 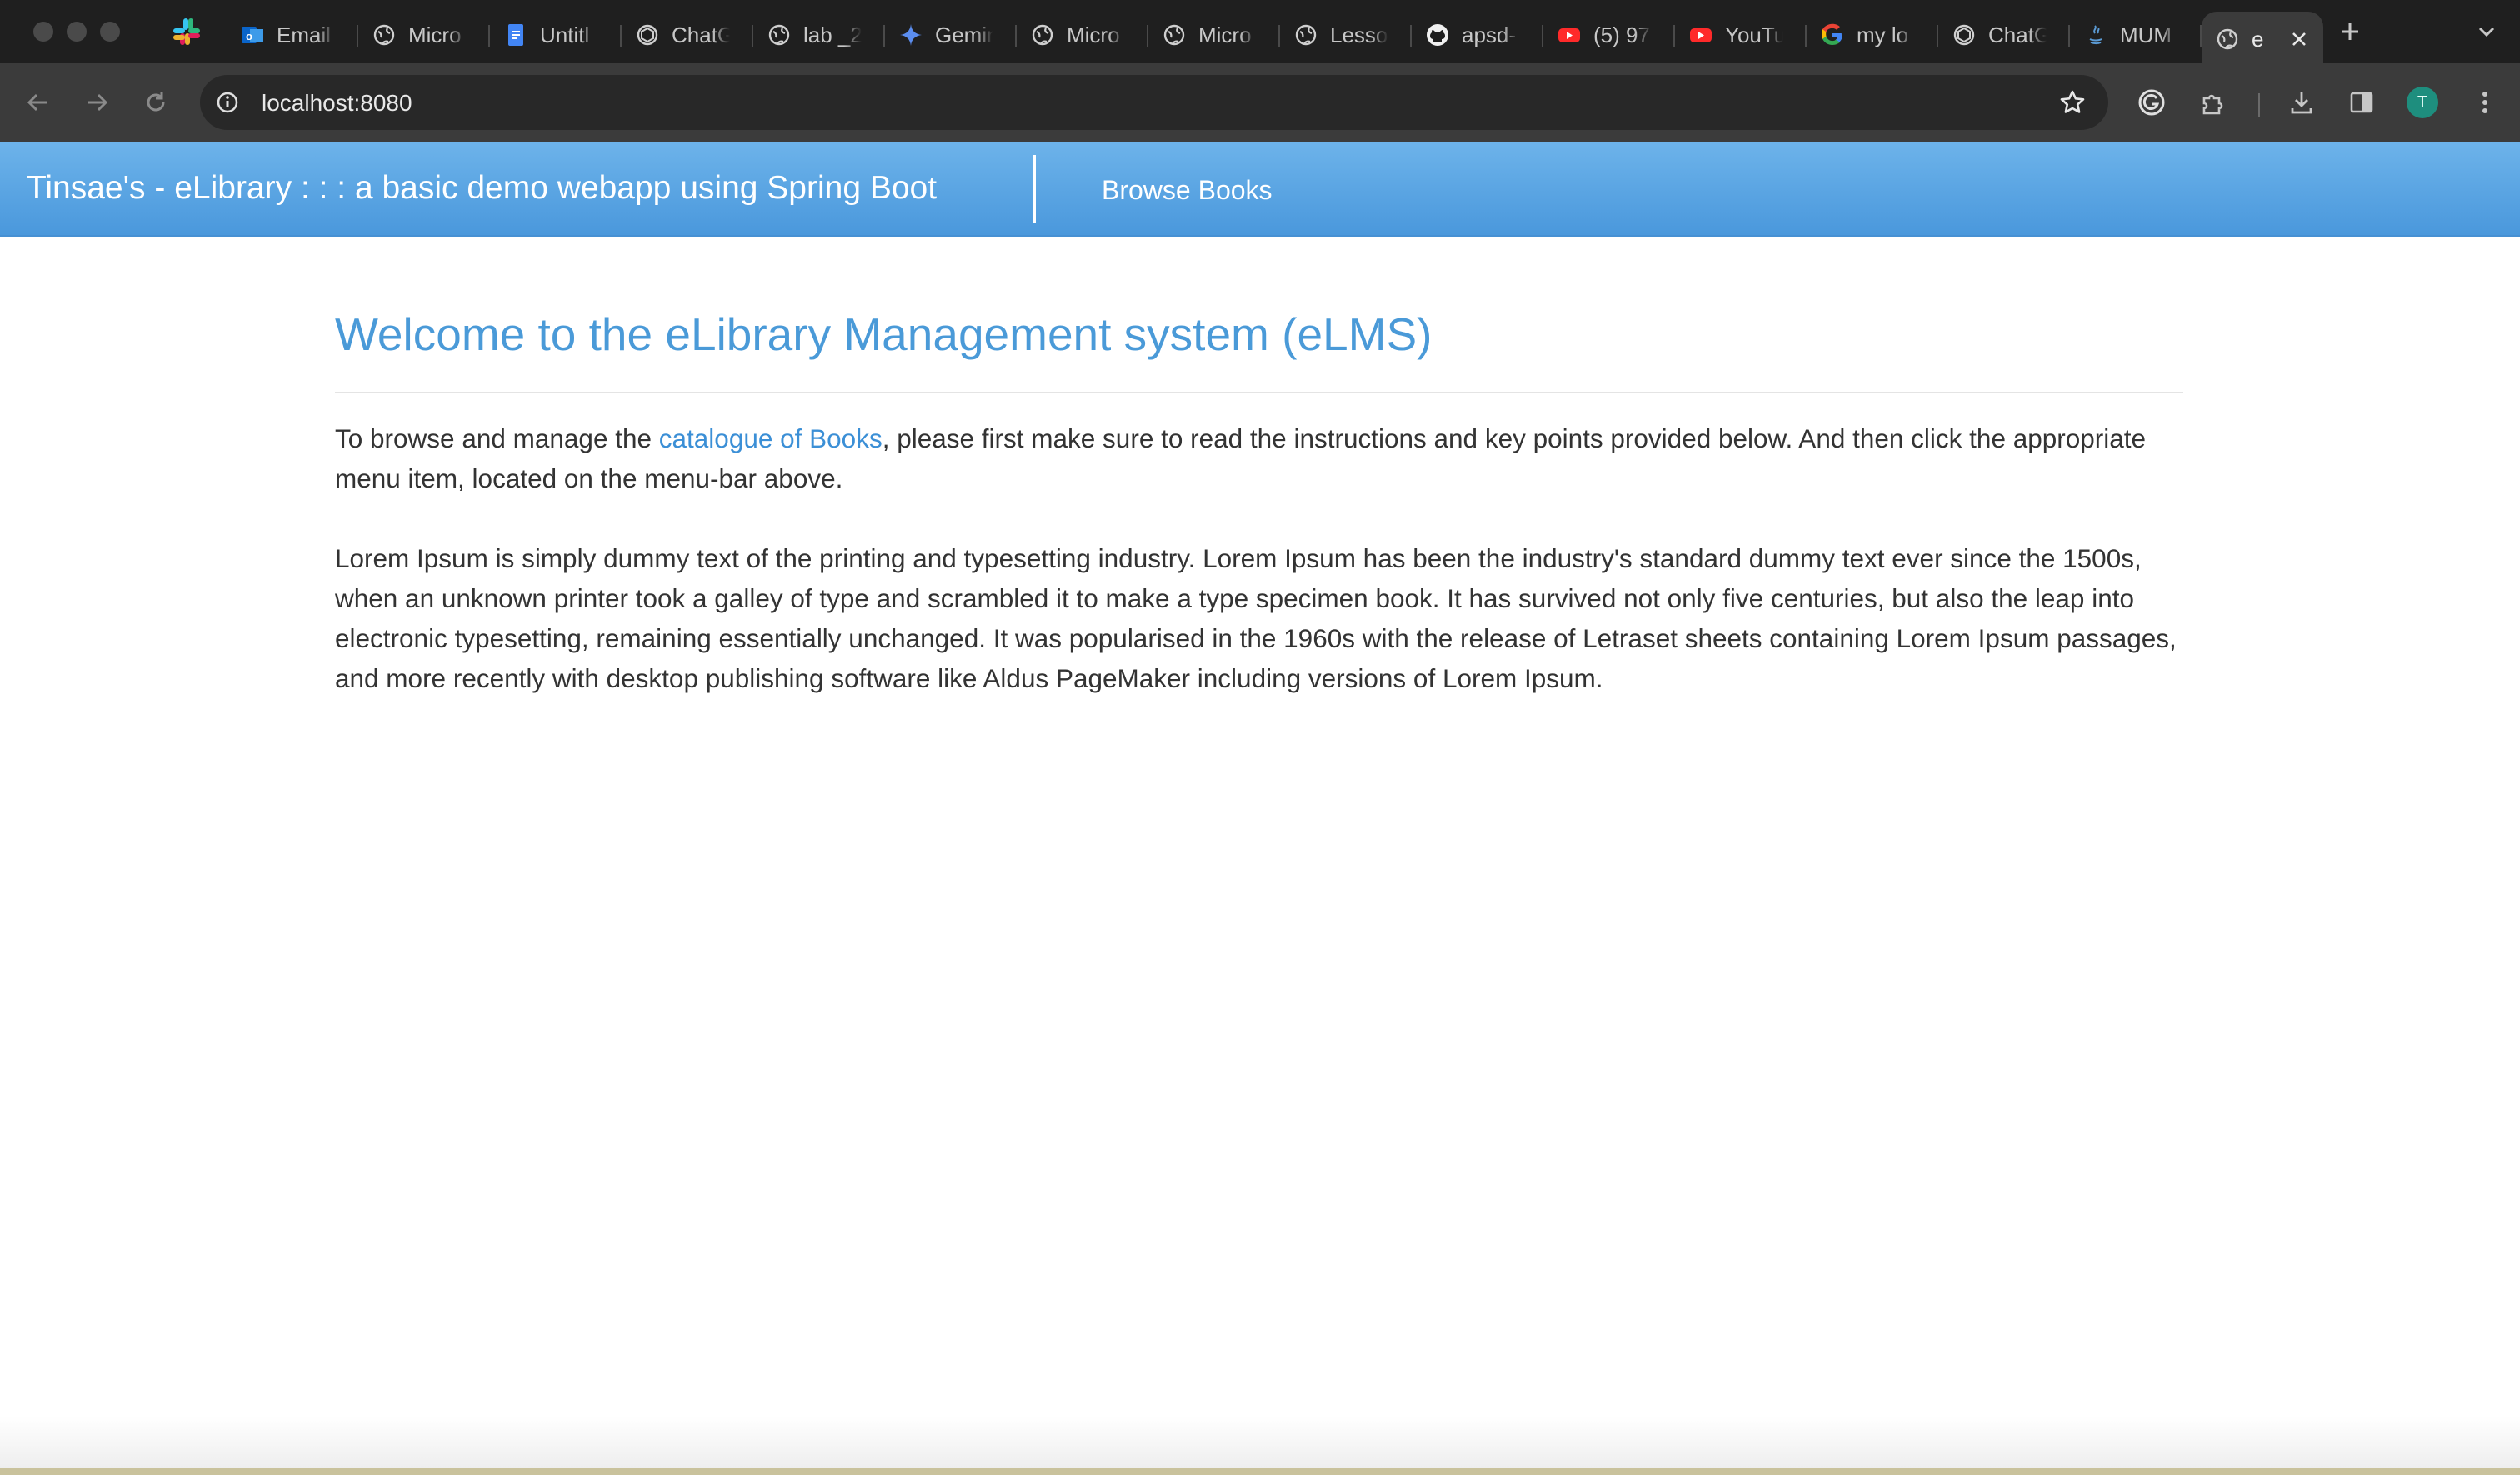 What do you see at coordinates (304, 35) in the screenshot?
I see `tab-title: Email` at bounding box center [304, 35].